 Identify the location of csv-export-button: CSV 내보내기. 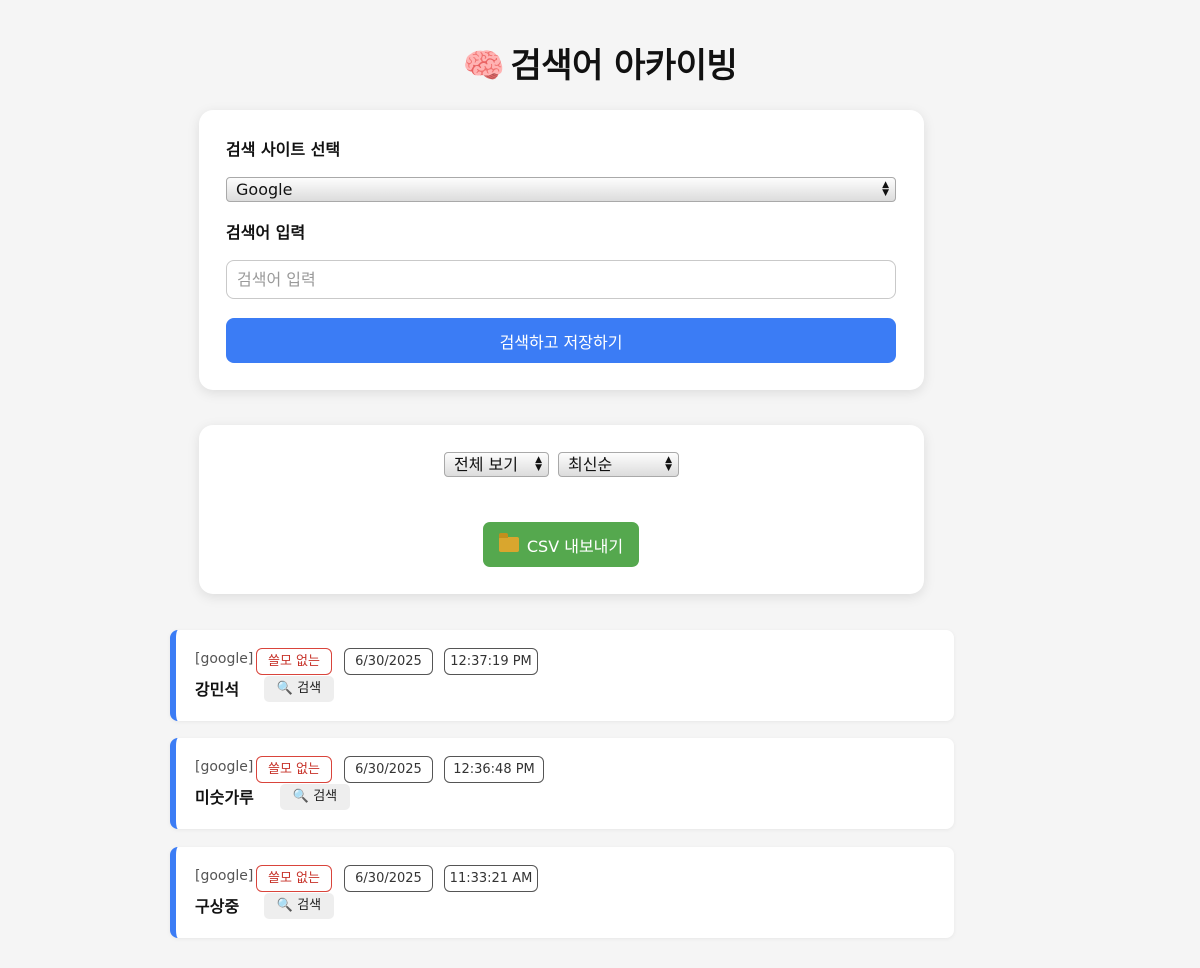
(561, 544).